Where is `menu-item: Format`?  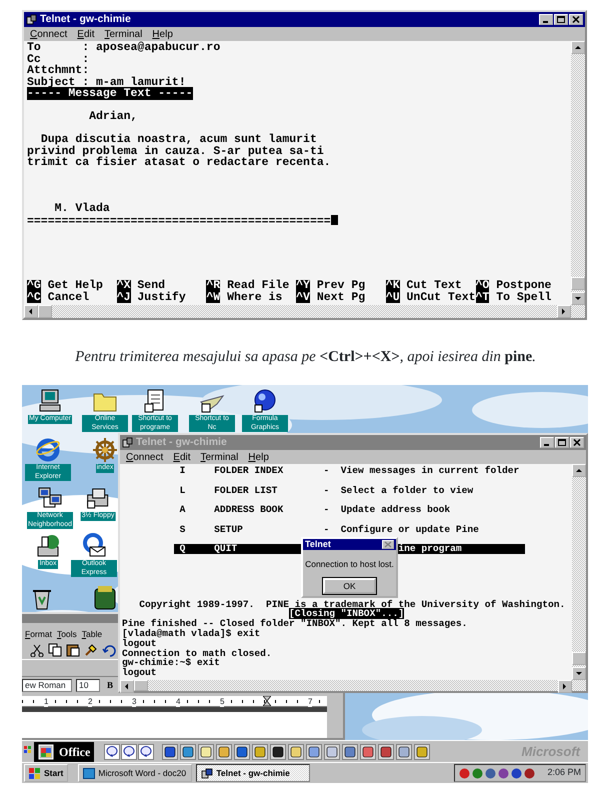
menu-item: Format is located at coordinates (38, 634).